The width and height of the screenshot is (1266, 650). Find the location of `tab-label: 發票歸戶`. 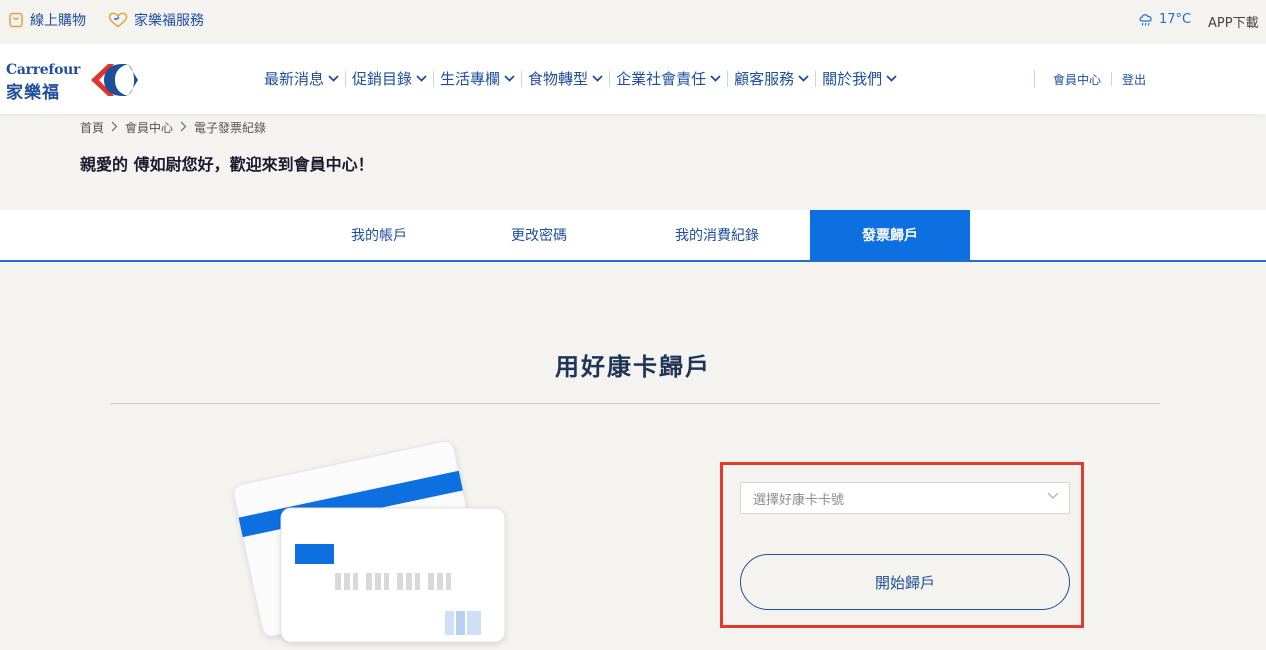

tab-label: 發票歸戶 is located at coordinates (890, 236).